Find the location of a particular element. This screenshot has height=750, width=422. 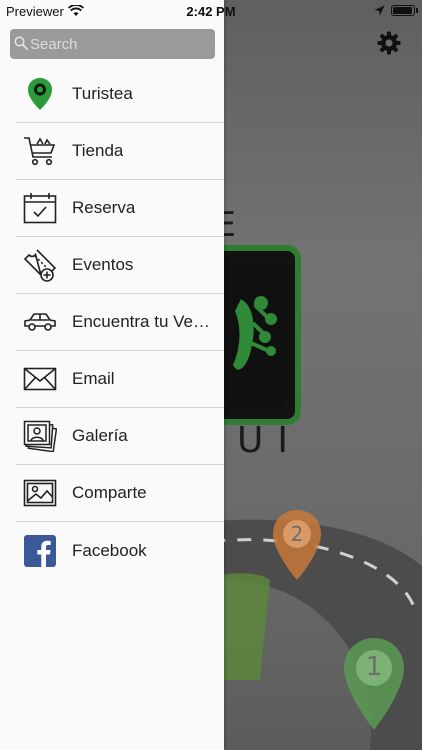

menu-item-facebook: Facebook is located at coordinates (120, 550).